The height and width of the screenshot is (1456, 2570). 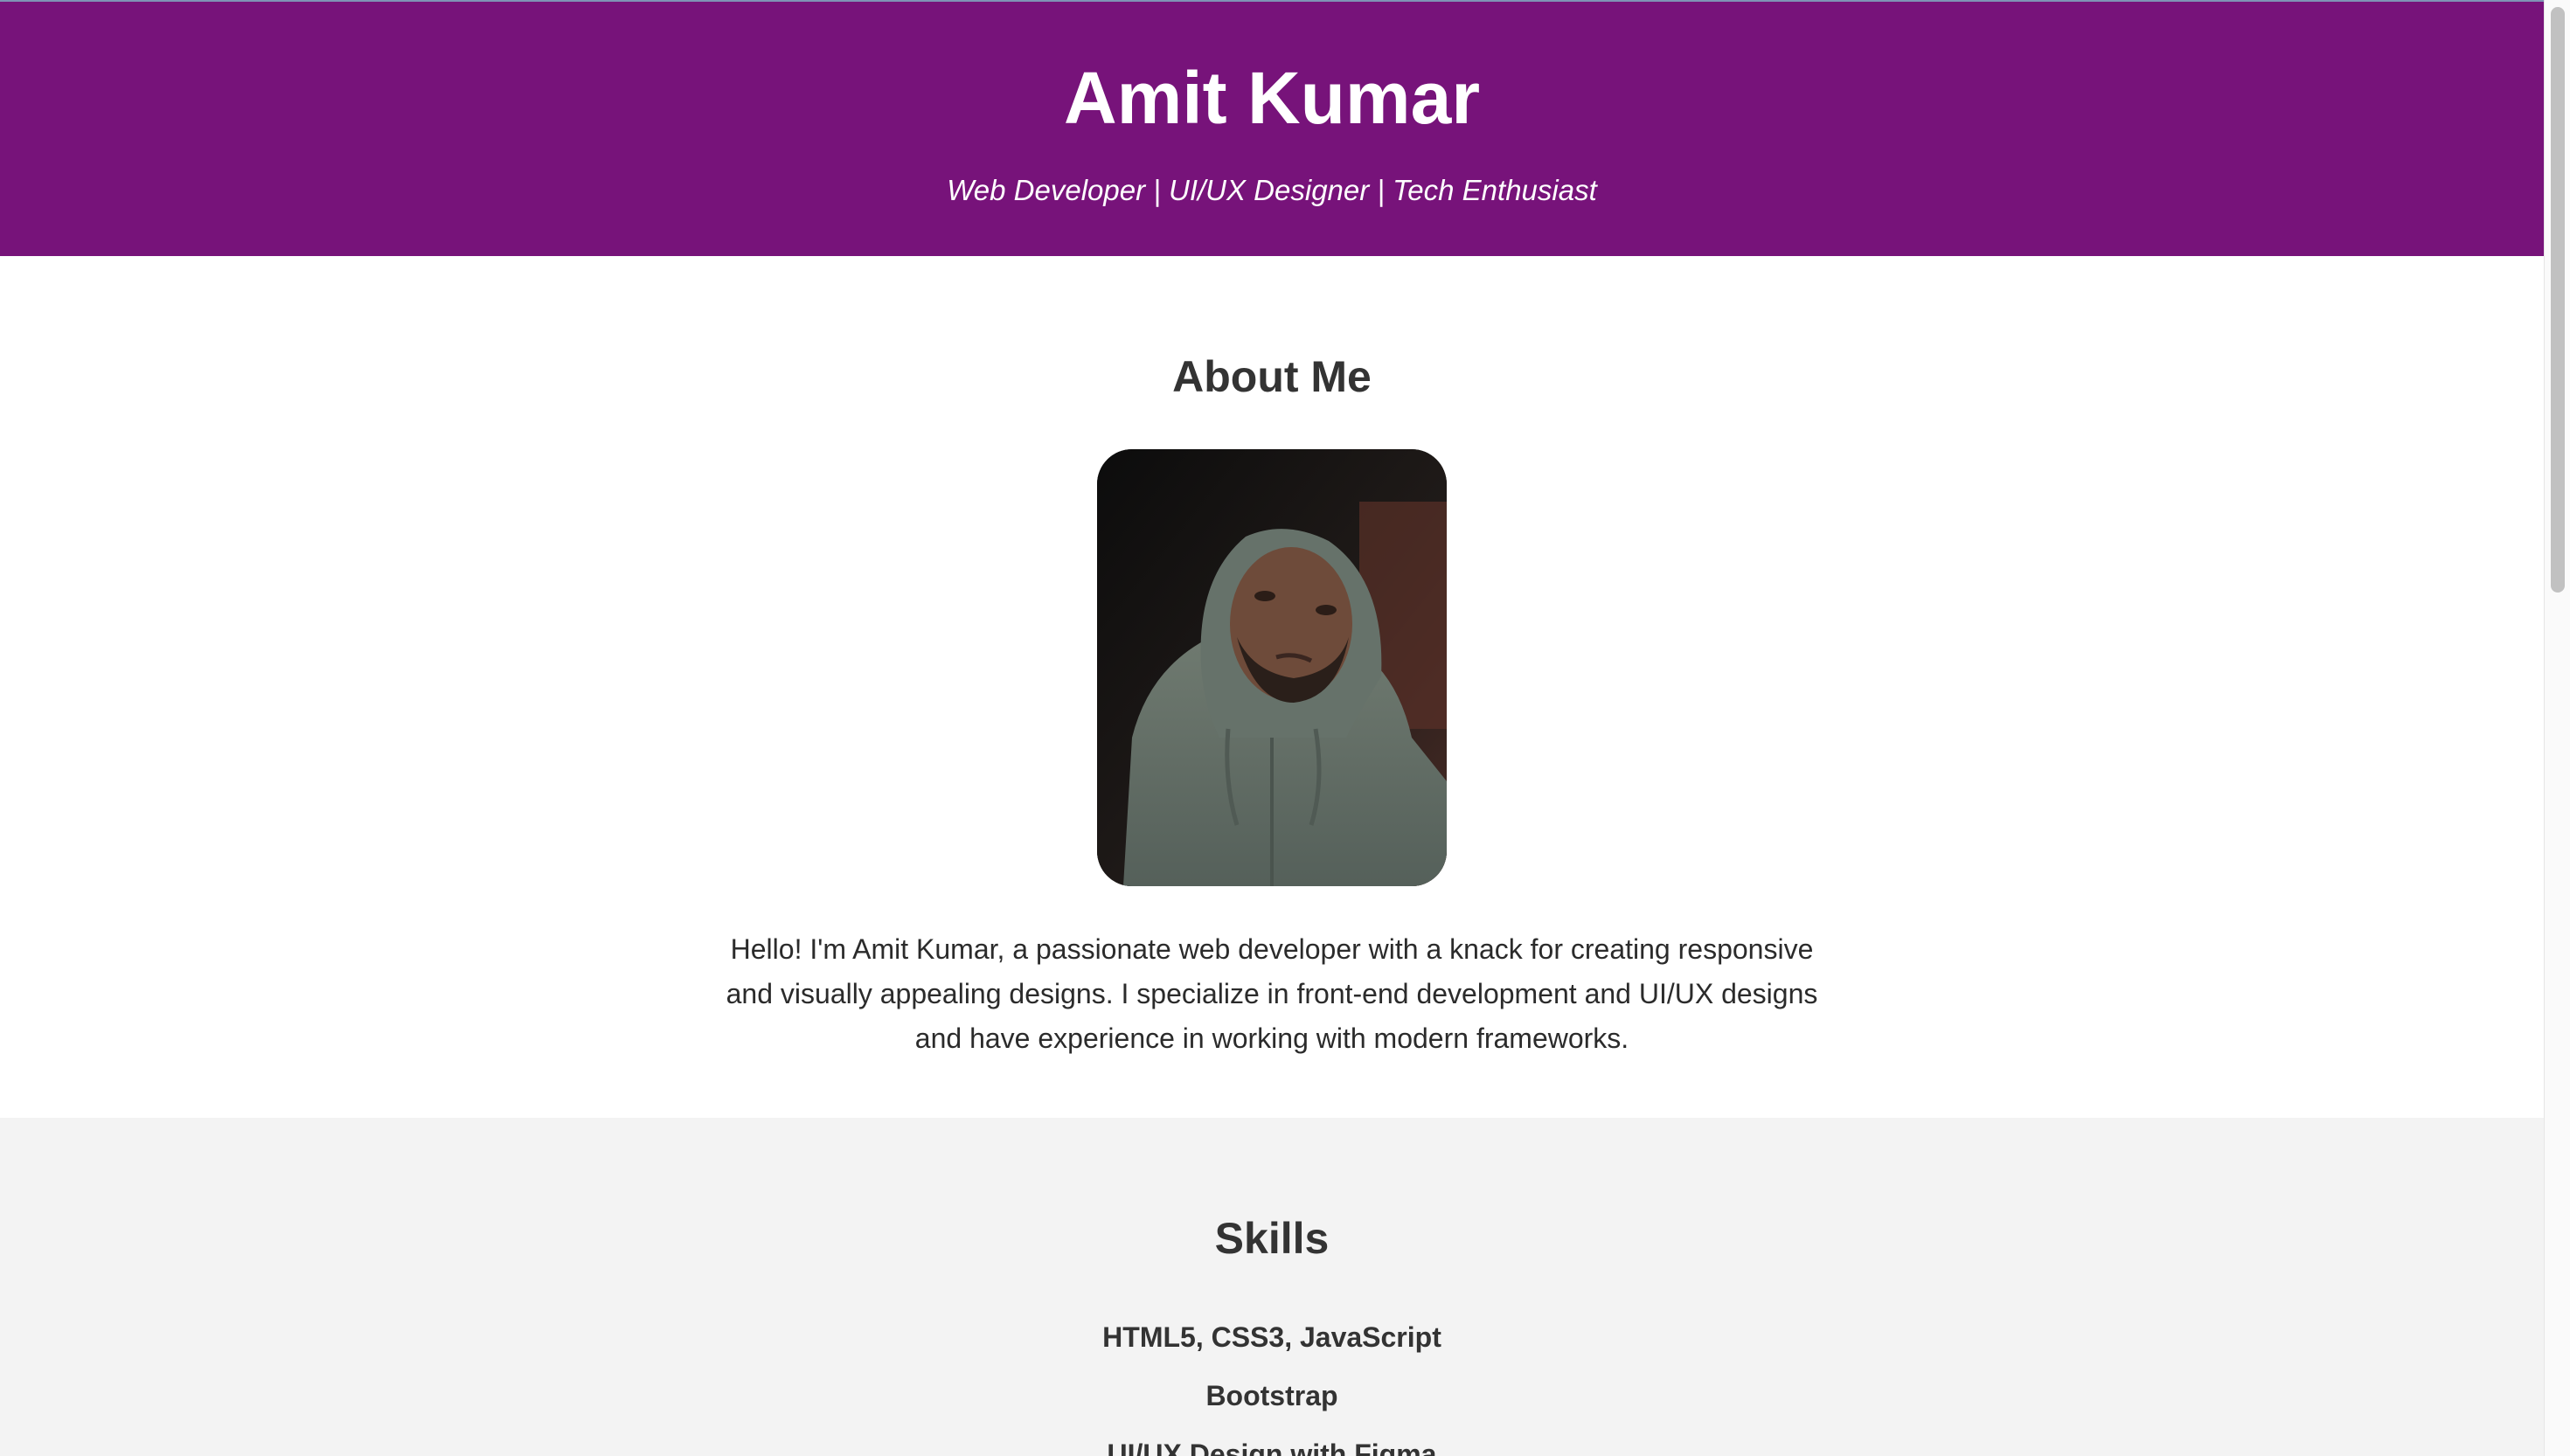 I want to click on about-heading: About Me, so click(x=1272, y=376).